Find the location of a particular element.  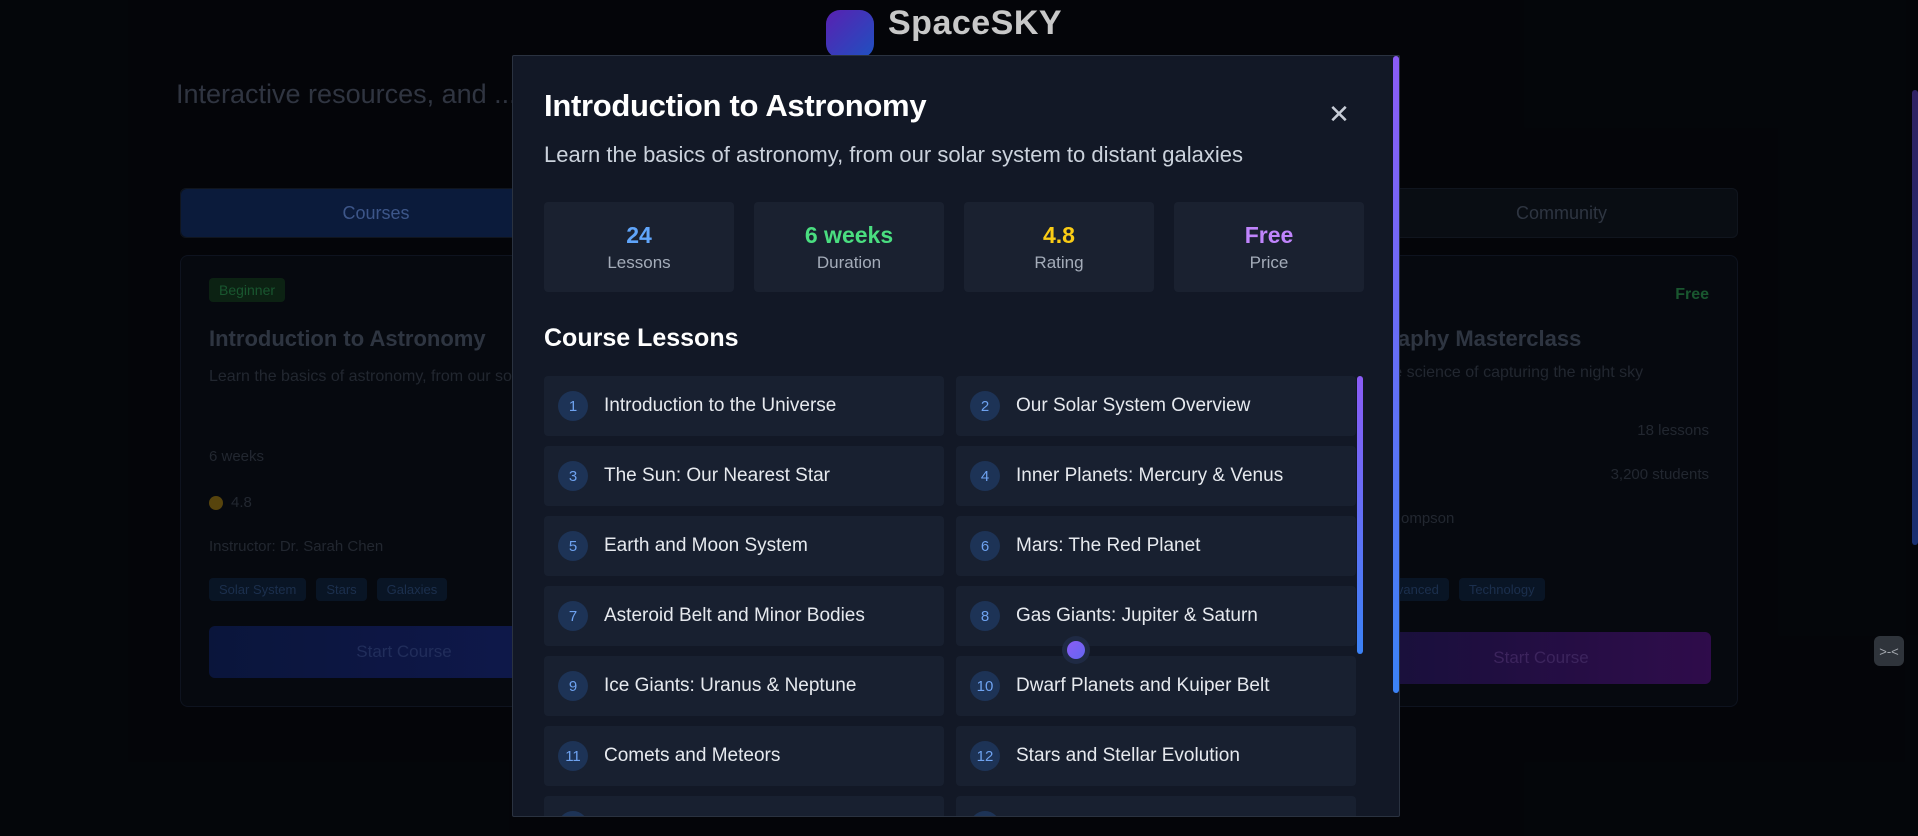

lesson-title: Stars and Stellar Evolution is located at coordinates (1128, 755).